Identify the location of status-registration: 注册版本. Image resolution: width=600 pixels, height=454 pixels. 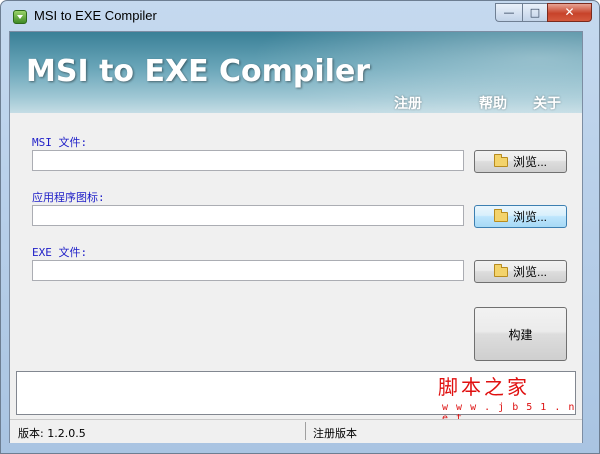
(335, 433).